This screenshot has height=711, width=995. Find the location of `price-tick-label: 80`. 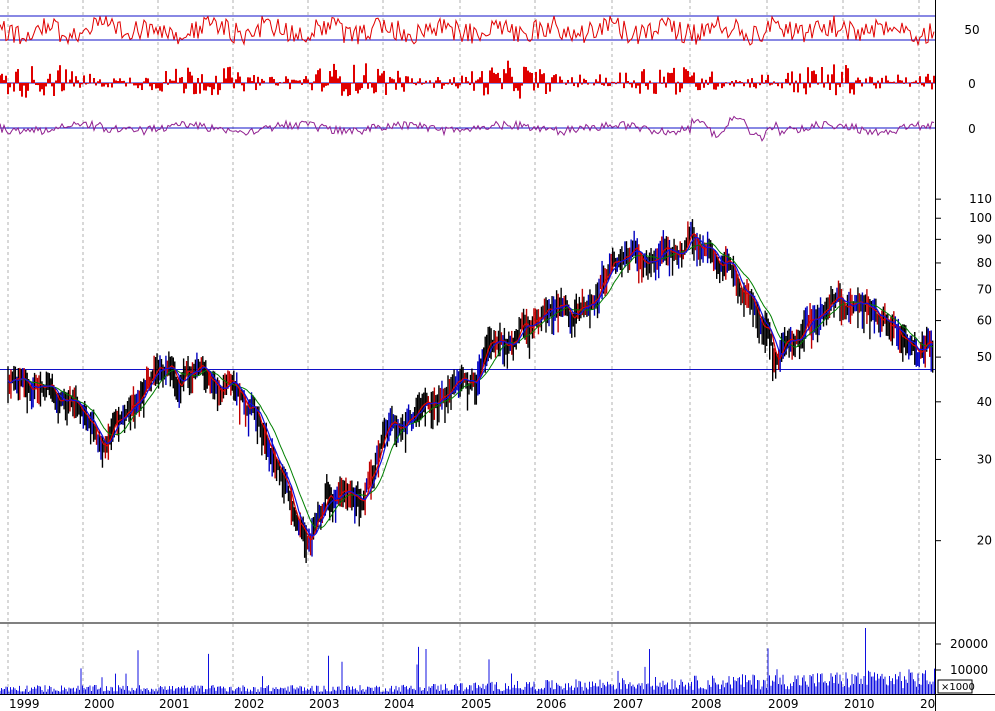

price-tick-label: 80 is located at coordinates (984, 263).